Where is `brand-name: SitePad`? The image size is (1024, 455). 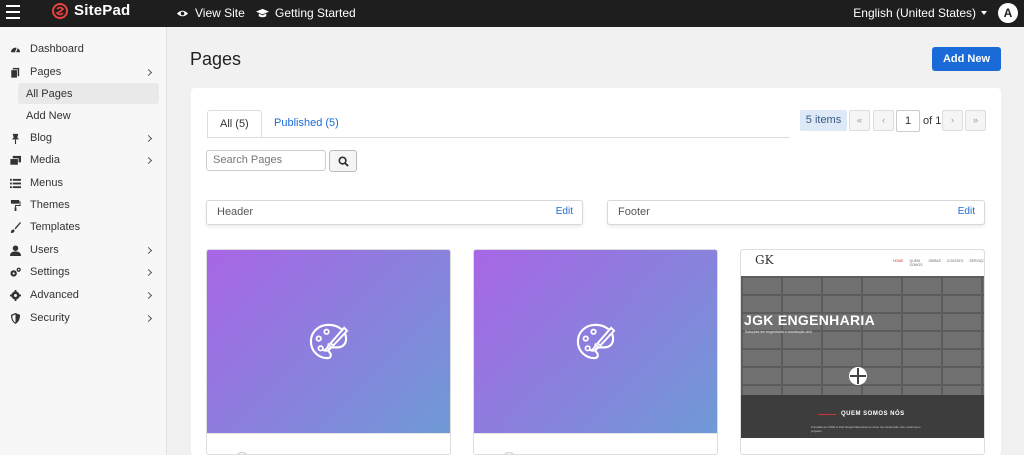 brand-name: SitePad is located at coordinates (102, 10).